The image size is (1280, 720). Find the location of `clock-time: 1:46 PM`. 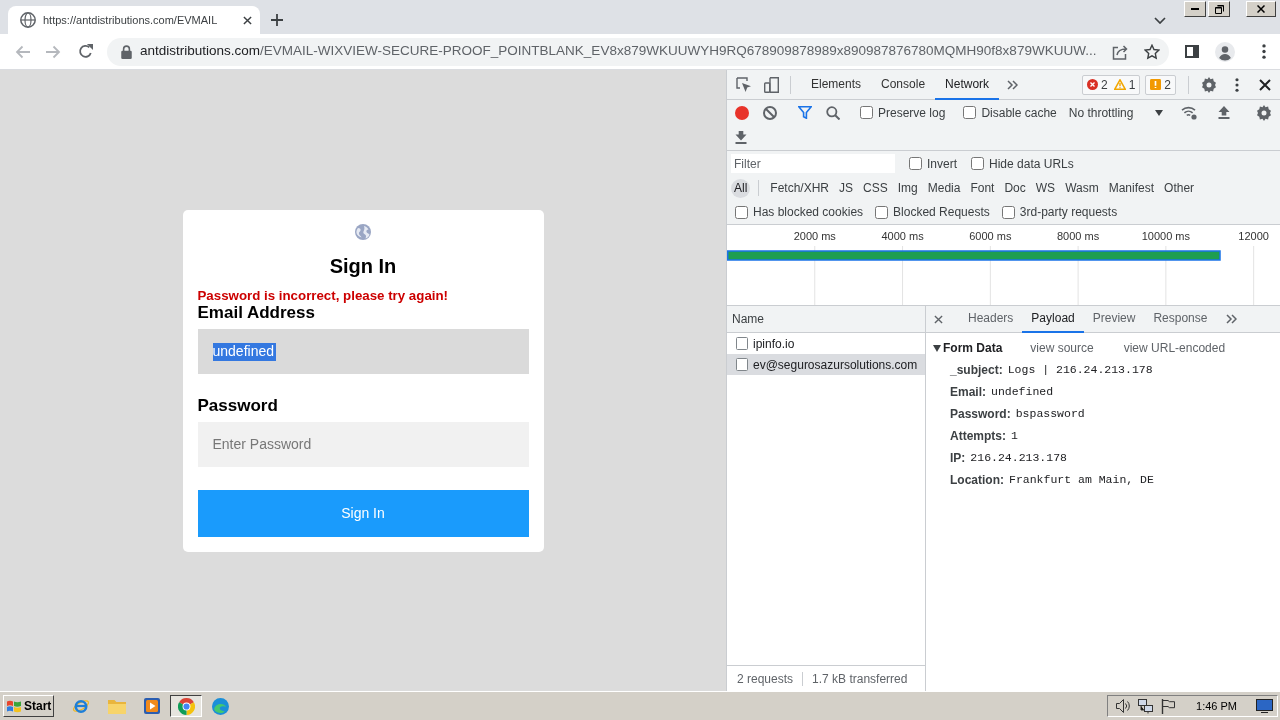

clock-time: 1:46 PM is located at coordinates (1216, 706).